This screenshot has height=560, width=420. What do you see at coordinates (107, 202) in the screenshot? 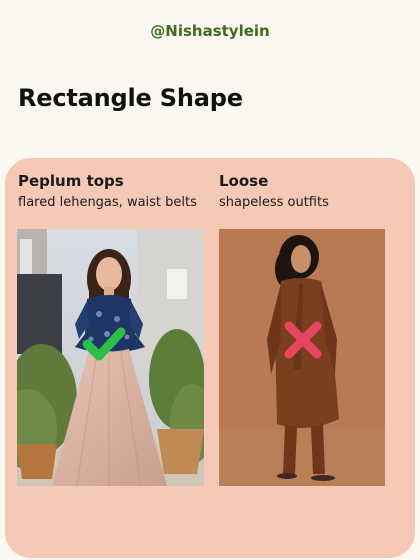
I see `left-subheading: flared lehengas, waist belts` at bounding box center [107, 202].